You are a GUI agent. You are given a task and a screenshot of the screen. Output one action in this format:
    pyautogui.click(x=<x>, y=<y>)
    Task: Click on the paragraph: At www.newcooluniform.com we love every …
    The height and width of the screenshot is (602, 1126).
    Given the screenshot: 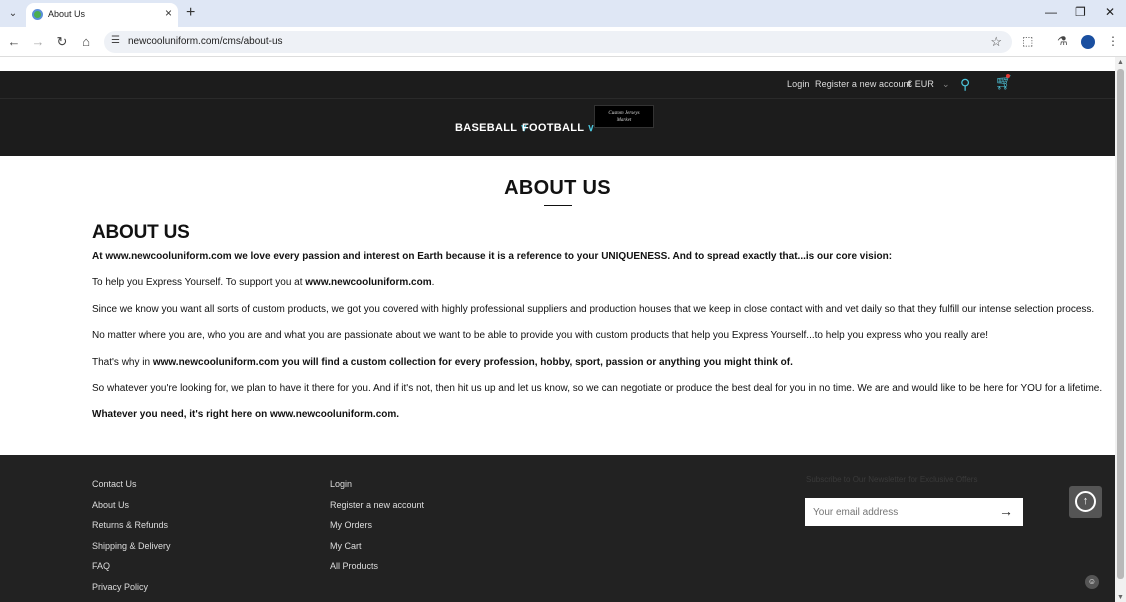 What is the action you would take?
    pyautogui.click(x=492, y=256)
    